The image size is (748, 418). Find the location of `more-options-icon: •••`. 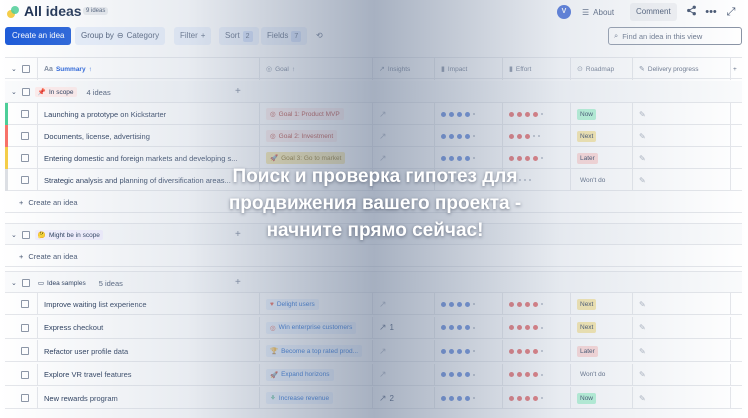

more-options-icon: ••• is located at coordinates (711, 12).